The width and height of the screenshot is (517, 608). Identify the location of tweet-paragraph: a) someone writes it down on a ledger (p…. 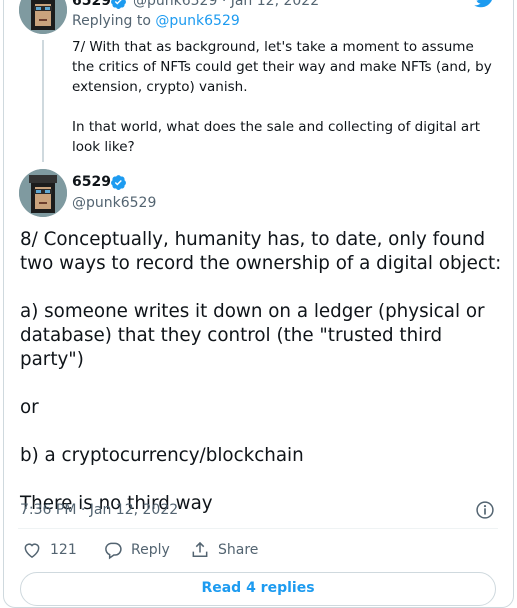
(252, 335).